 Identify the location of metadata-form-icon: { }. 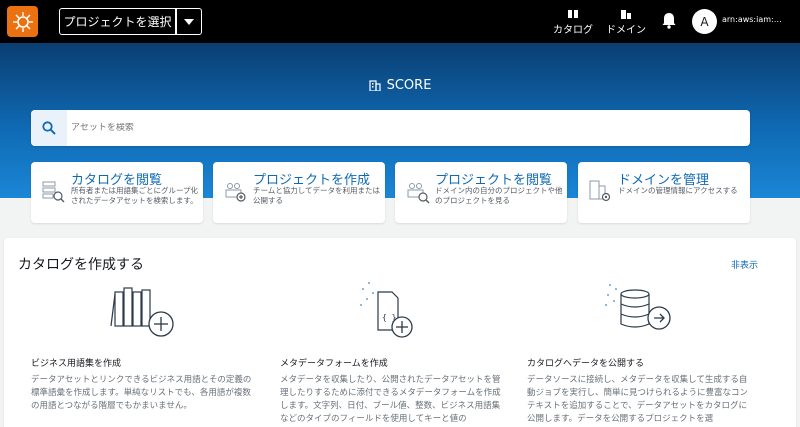
(386, 310).